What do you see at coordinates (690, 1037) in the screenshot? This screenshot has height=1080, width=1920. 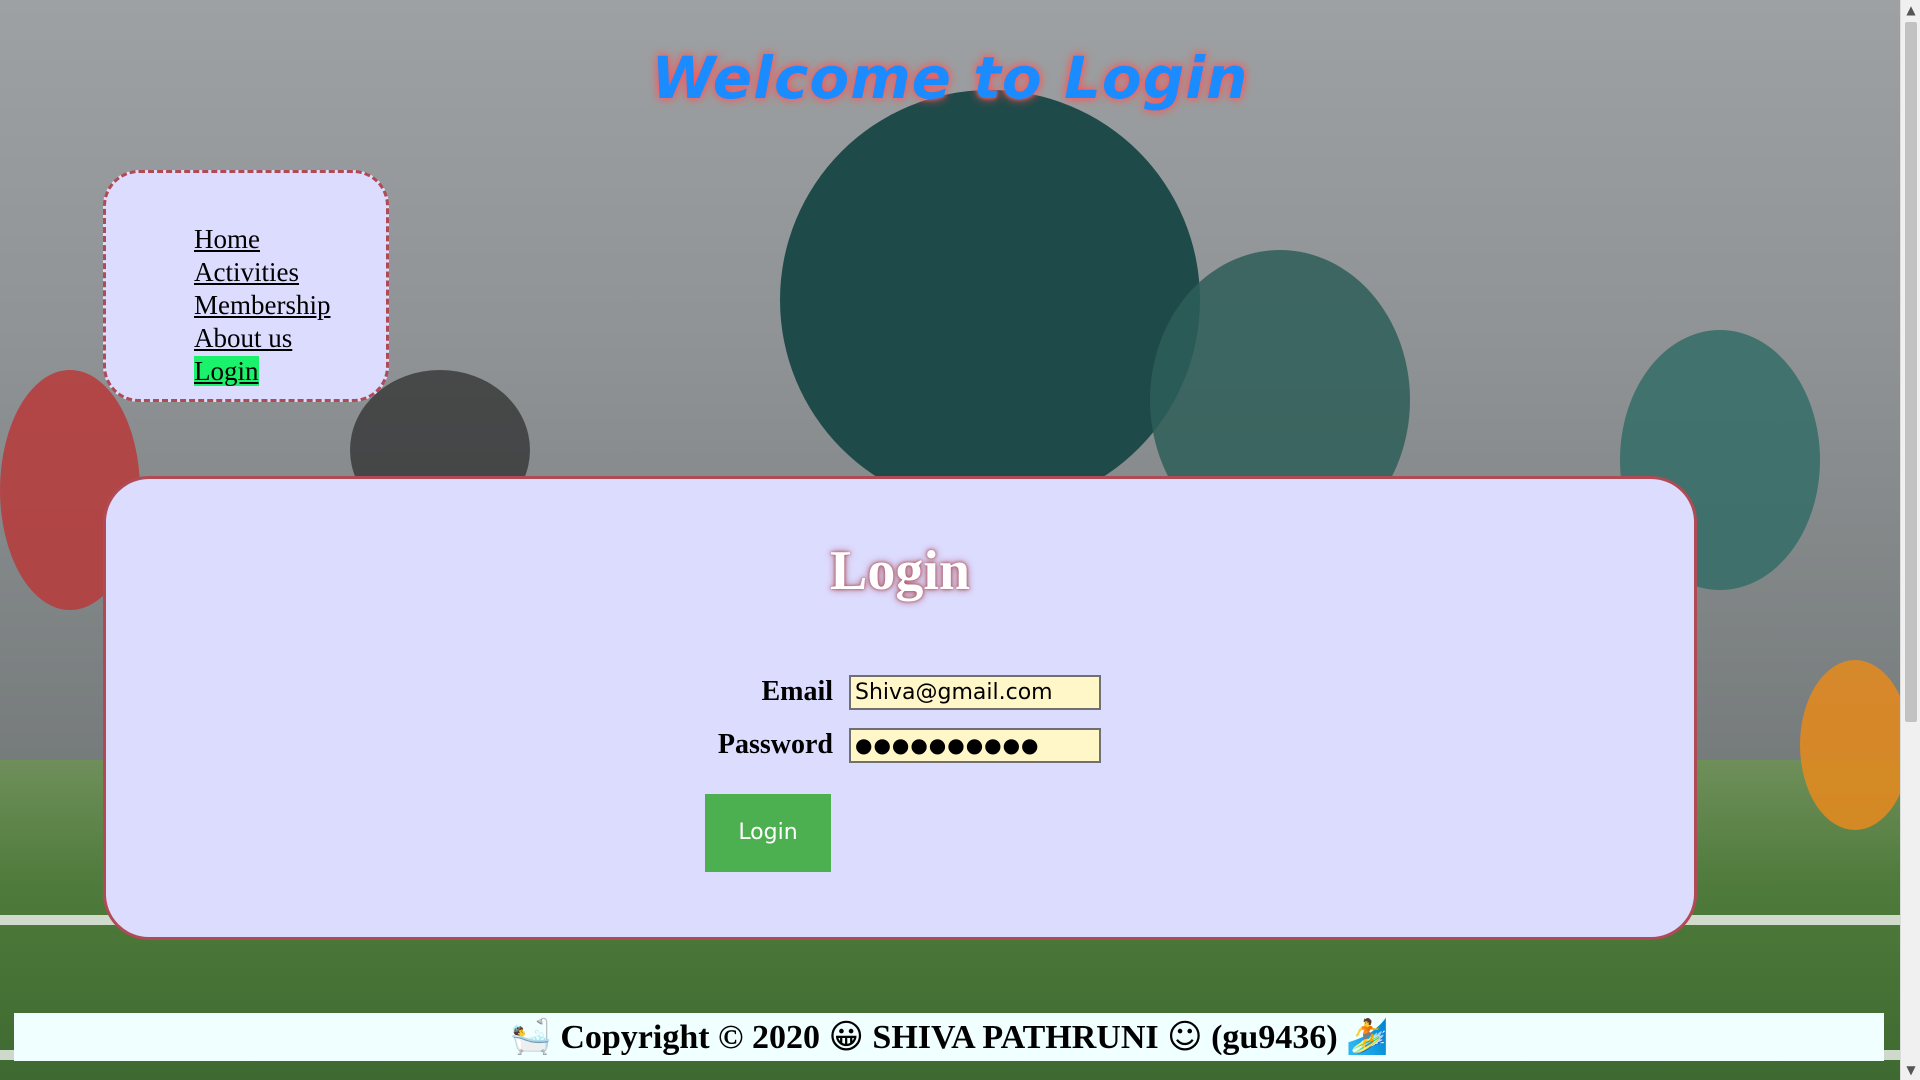 I see `footer-copyright: Copyright © 2020` at bounding box center [690, 1037].